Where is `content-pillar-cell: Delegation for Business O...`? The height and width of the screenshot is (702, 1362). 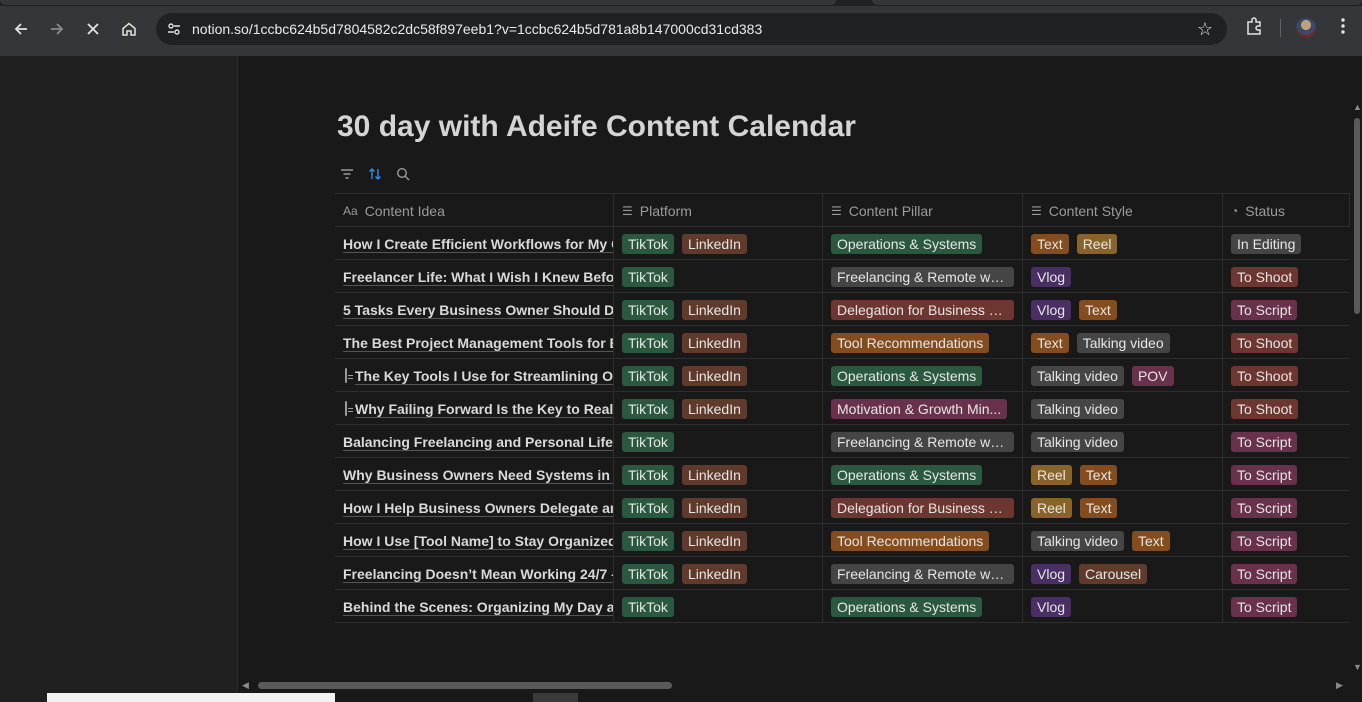
content-pillar-cell: Delegation for Business O... is located at coordinates (923, 507).